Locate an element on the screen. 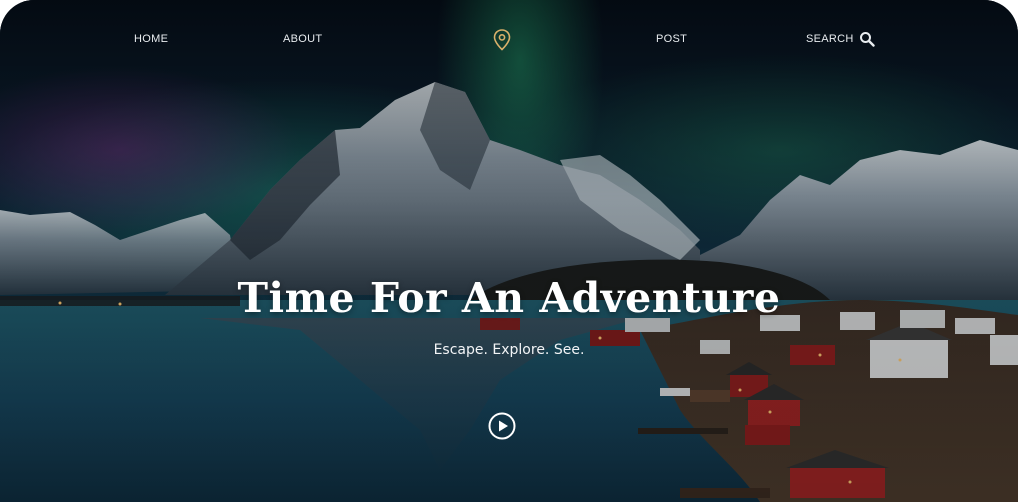 This screenshot has width=1018, height=502. search-icon is located at coordinates (867, 39).